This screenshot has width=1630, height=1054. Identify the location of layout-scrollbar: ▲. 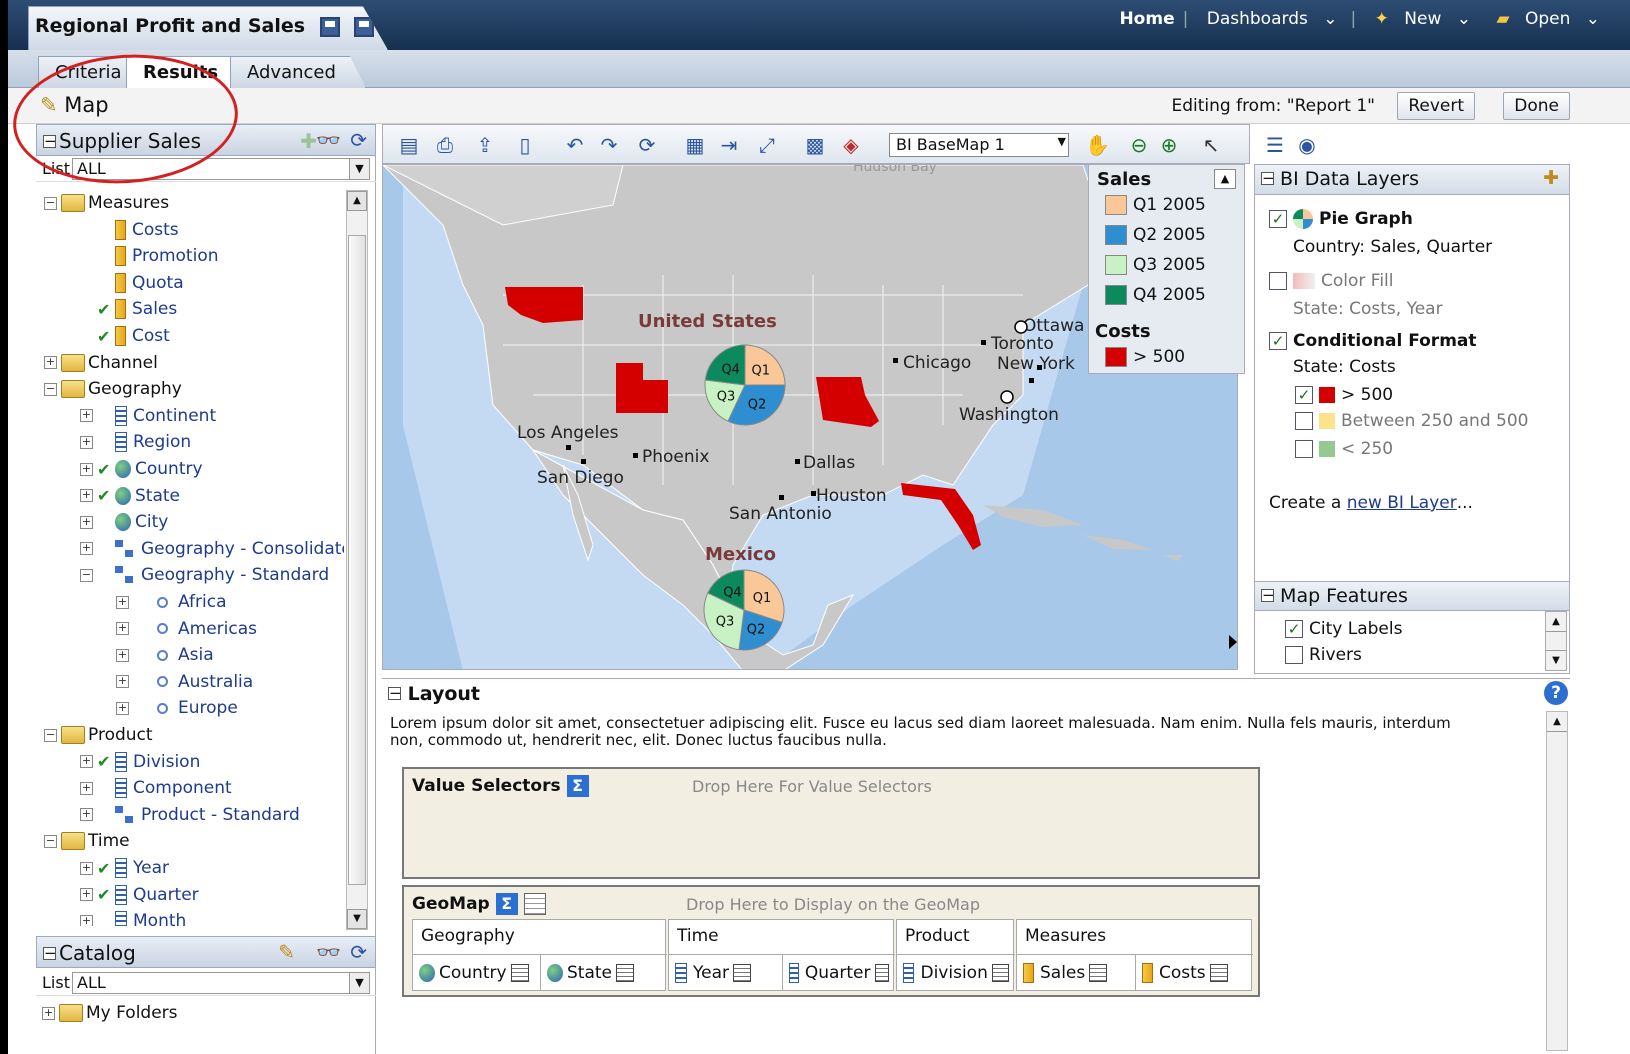
(1557, 881).